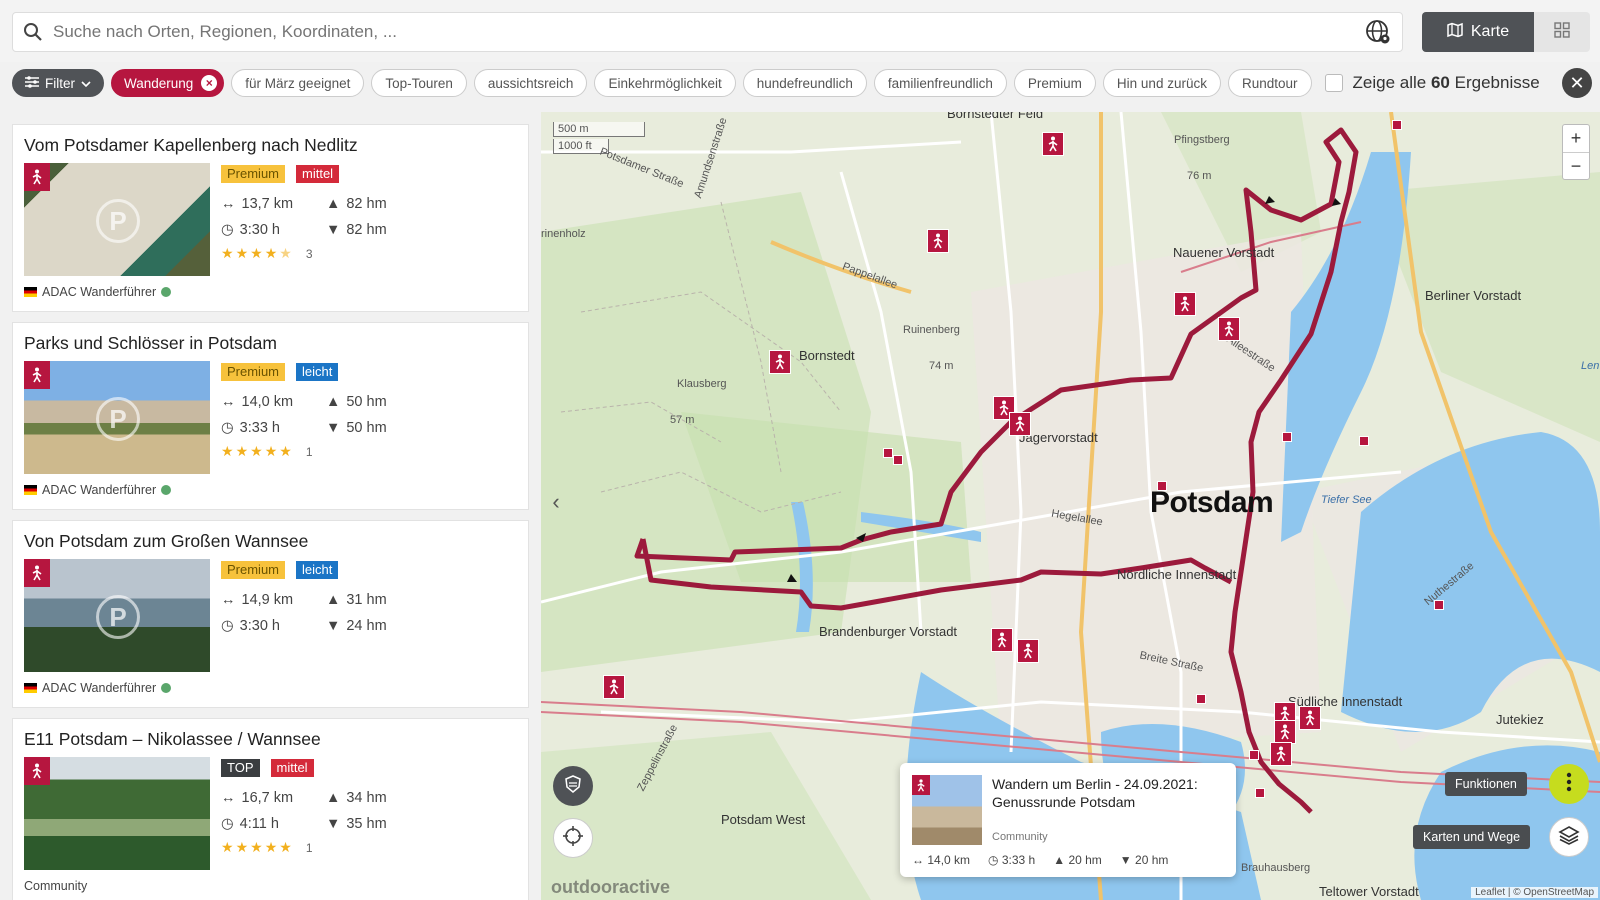 The height and width of the screenshot is (900, 1600). Describe the element at coordinates (1473, 295) in the screenshot. I see `map-label: Berliner Vorstadt` at that location.